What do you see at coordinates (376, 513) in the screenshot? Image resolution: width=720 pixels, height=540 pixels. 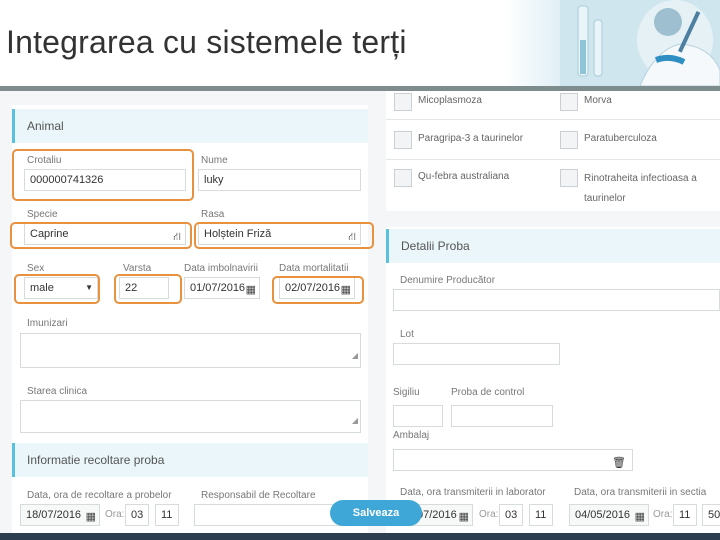 I see `save-button: Salveaza` at bounding box center [376, 513].